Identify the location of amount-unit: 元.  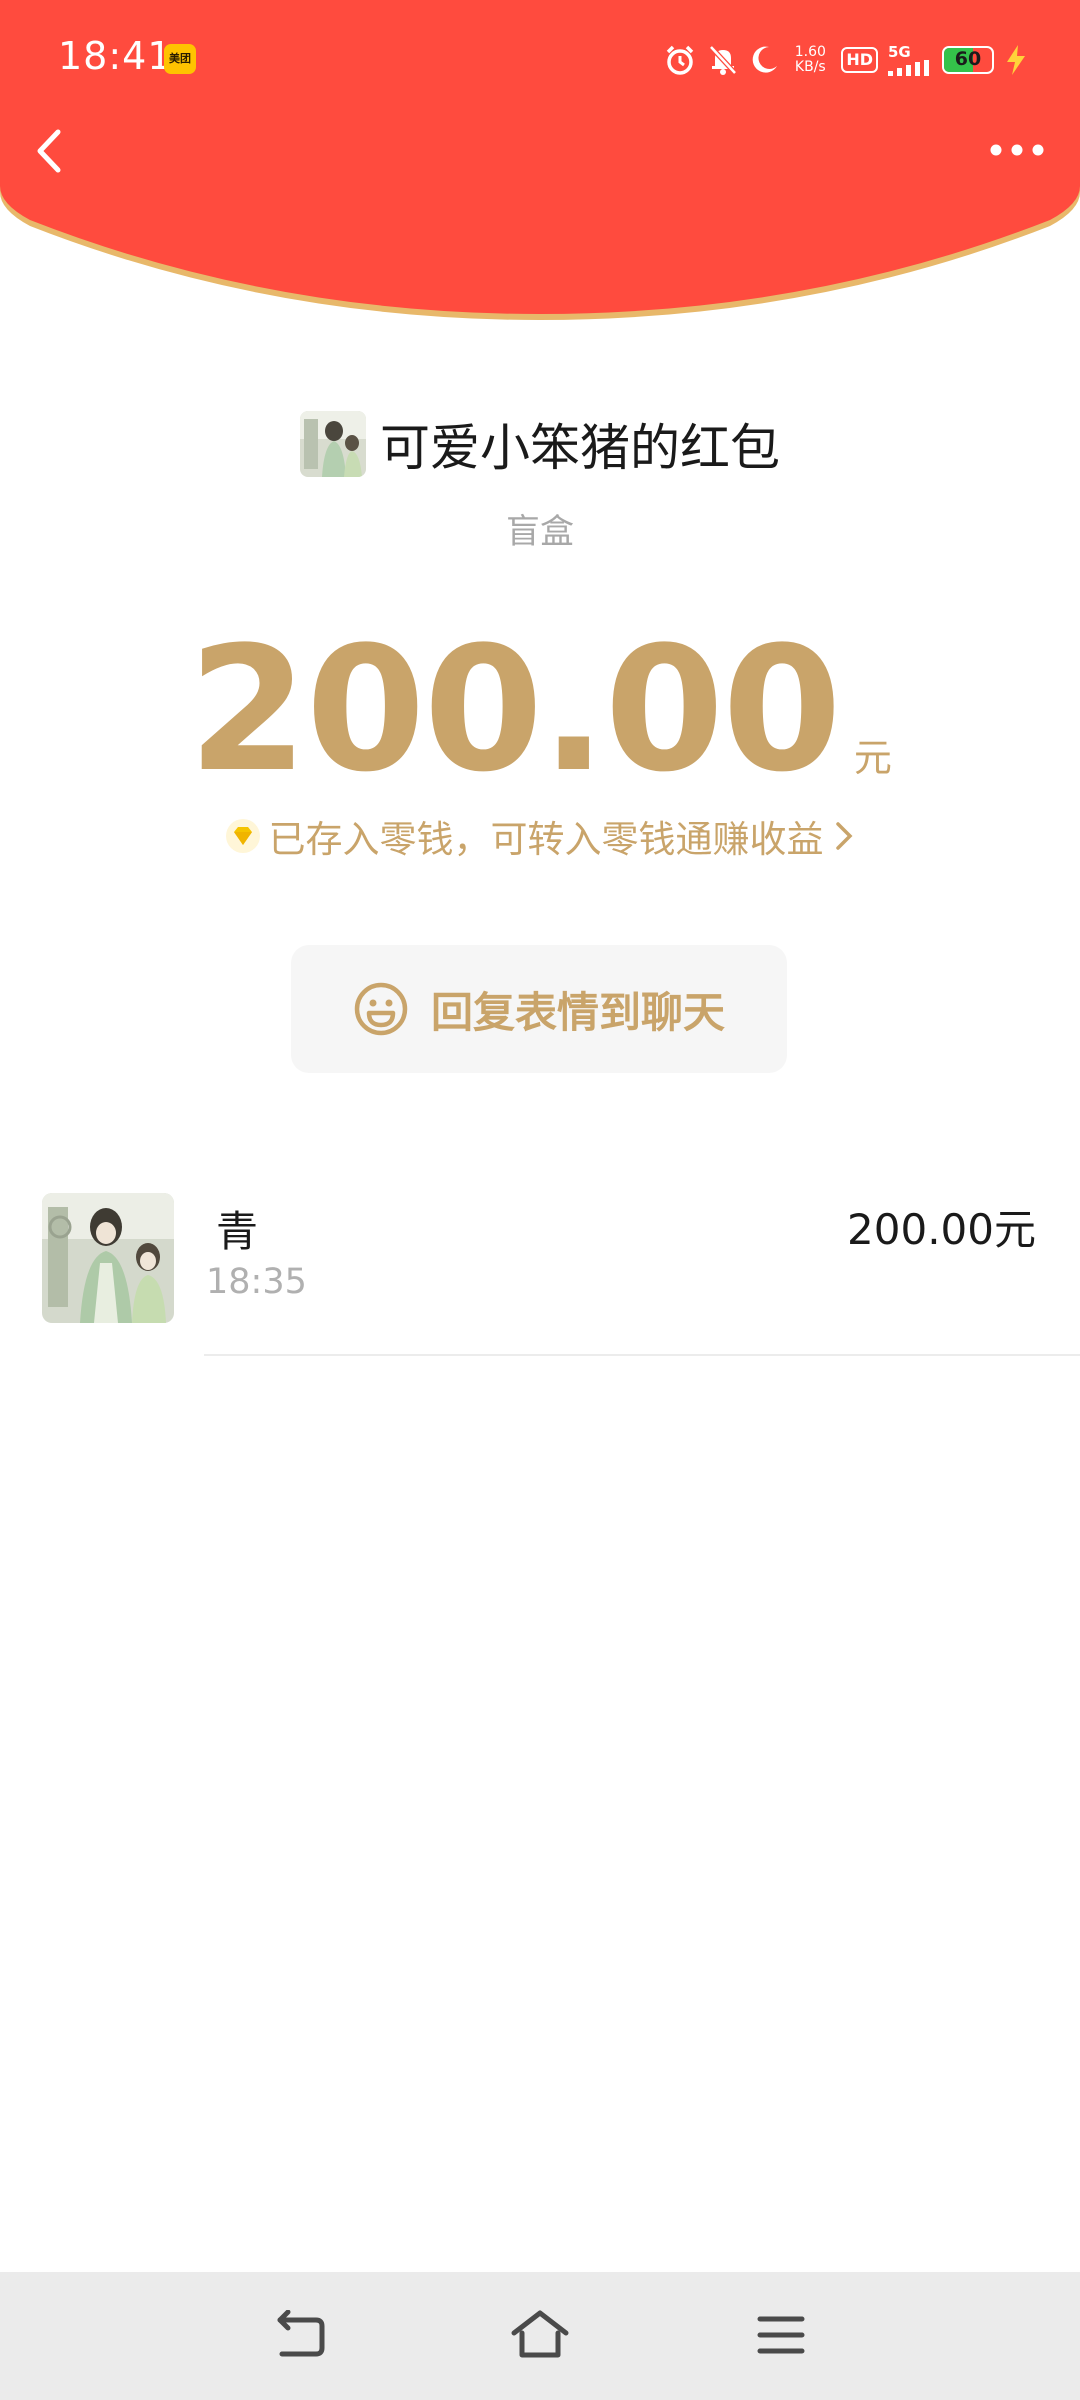
(872, 758).